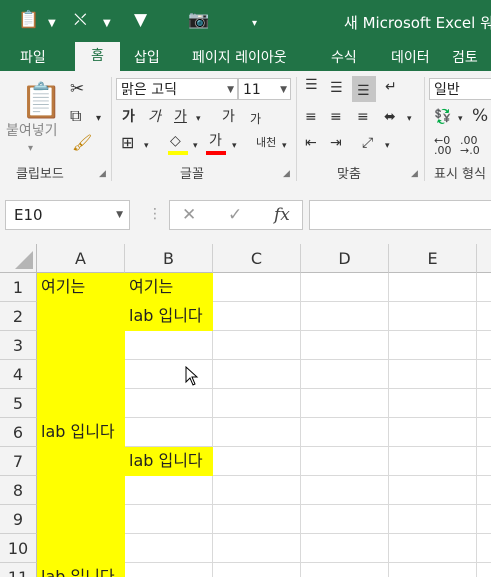  What do you see at coordinates (484, 403) in the screenshot?
I see `cell-f5` at bounding box center [484, 403].